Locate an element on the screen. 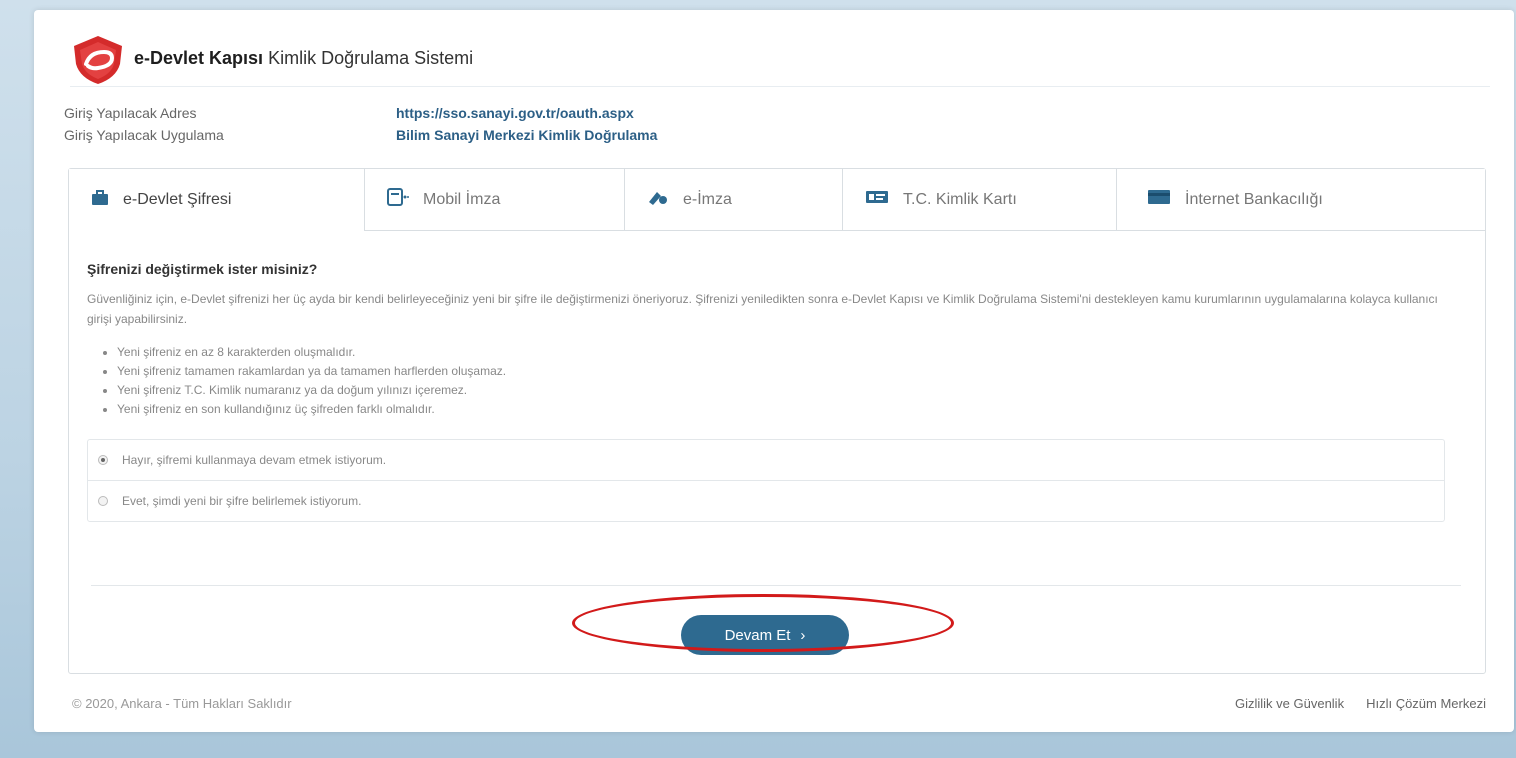  copyright-text: © 2020, Ankara - Tüm Hakları Saklıdır is located at coordinates (182, 703).